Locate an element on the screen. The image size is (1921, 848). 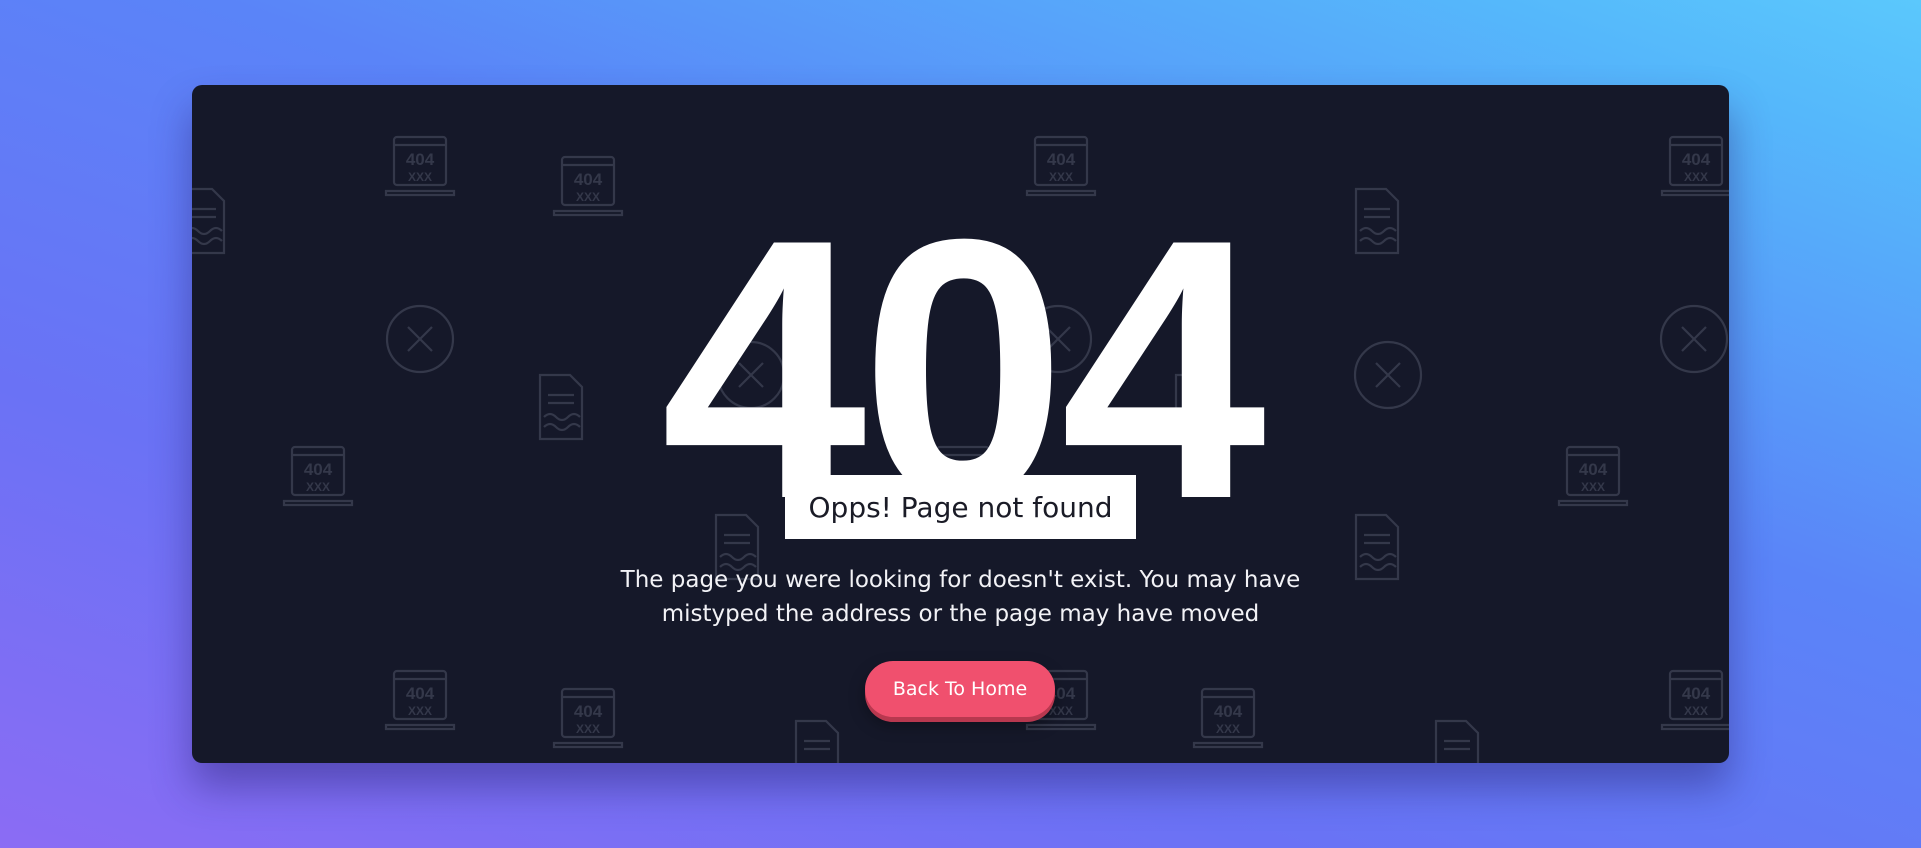
page-title: Opps! Page not found is located at coordinates (960, 507).